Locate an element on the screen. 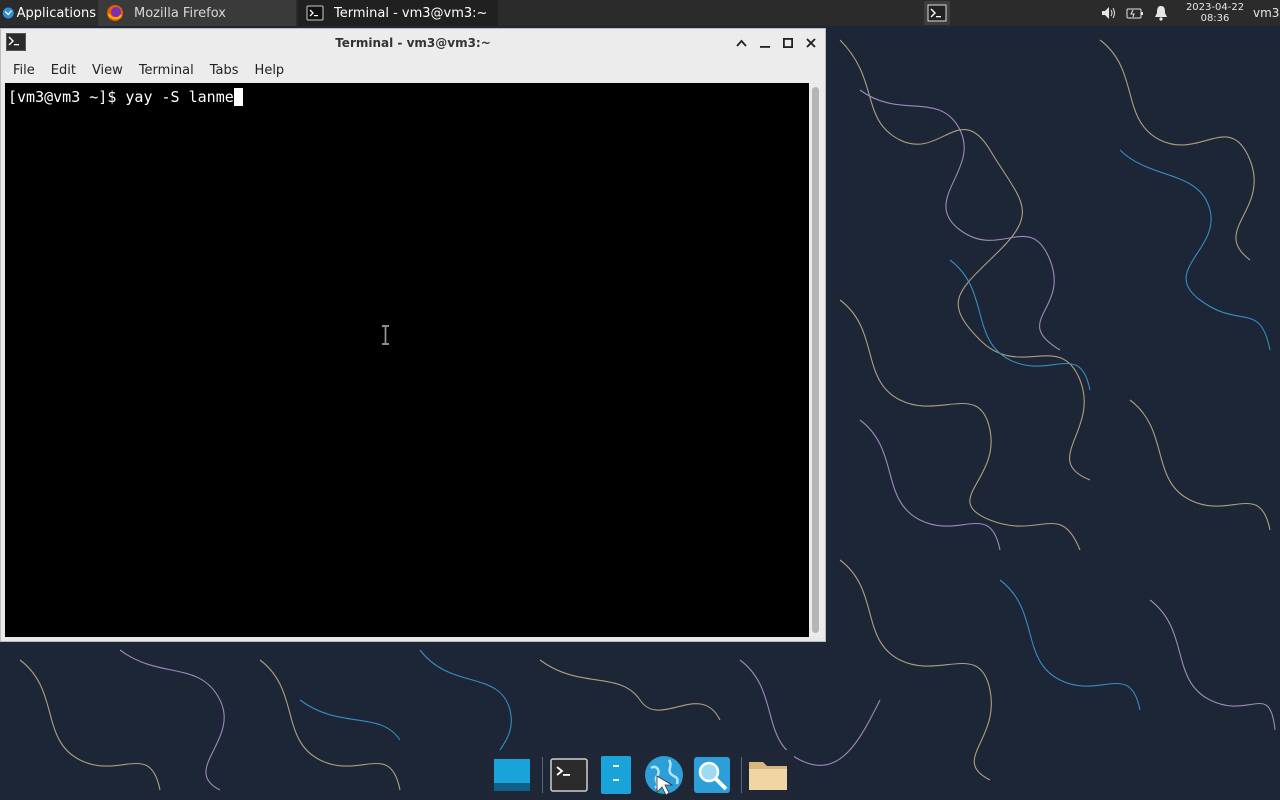  minimize-icon is located at coordinates (764, 46).